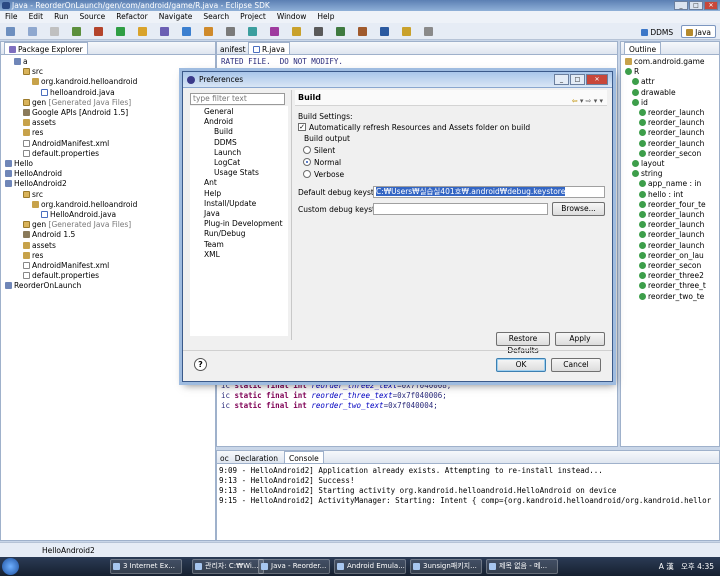 This screenshot has height=576, width=720. What do you see at coordinates (561, 79) in the screenshot?
I see `dialog-minimize-button: _` at bounding box center [561, 79].